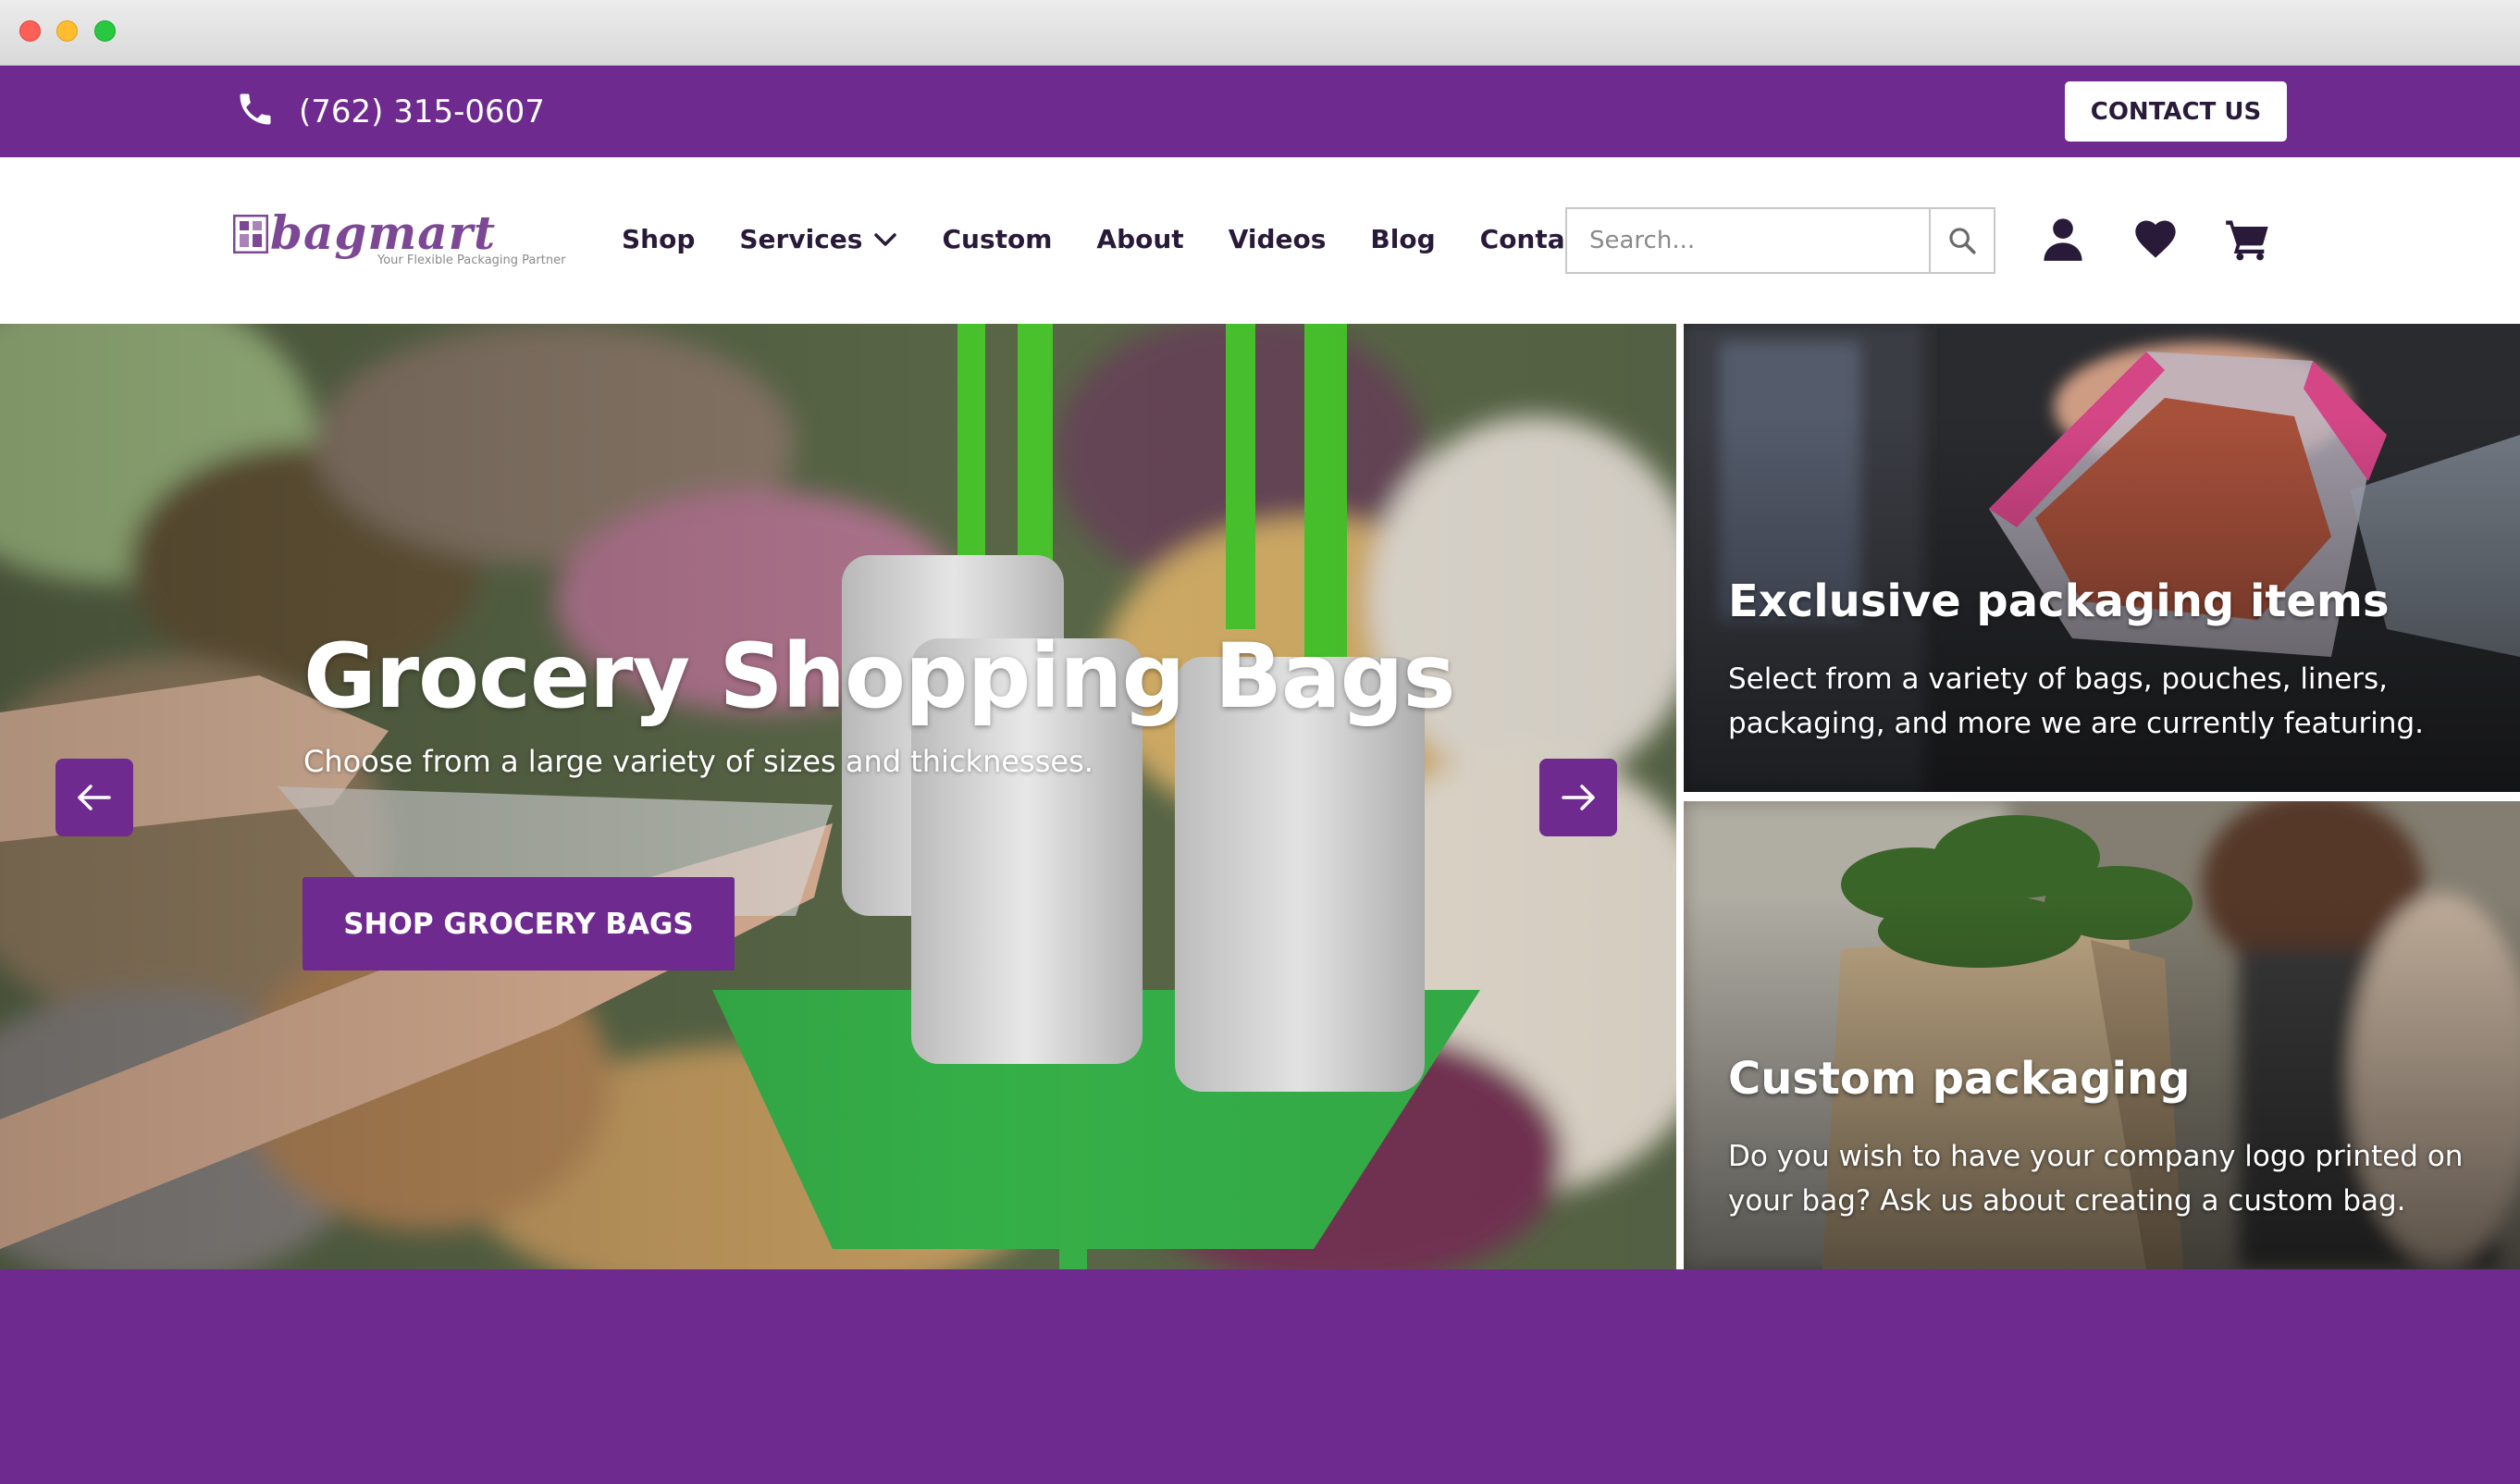 The height and width of the screenshot is (1484, 2520). I want to click on heart-icon, so click(2155, 239).